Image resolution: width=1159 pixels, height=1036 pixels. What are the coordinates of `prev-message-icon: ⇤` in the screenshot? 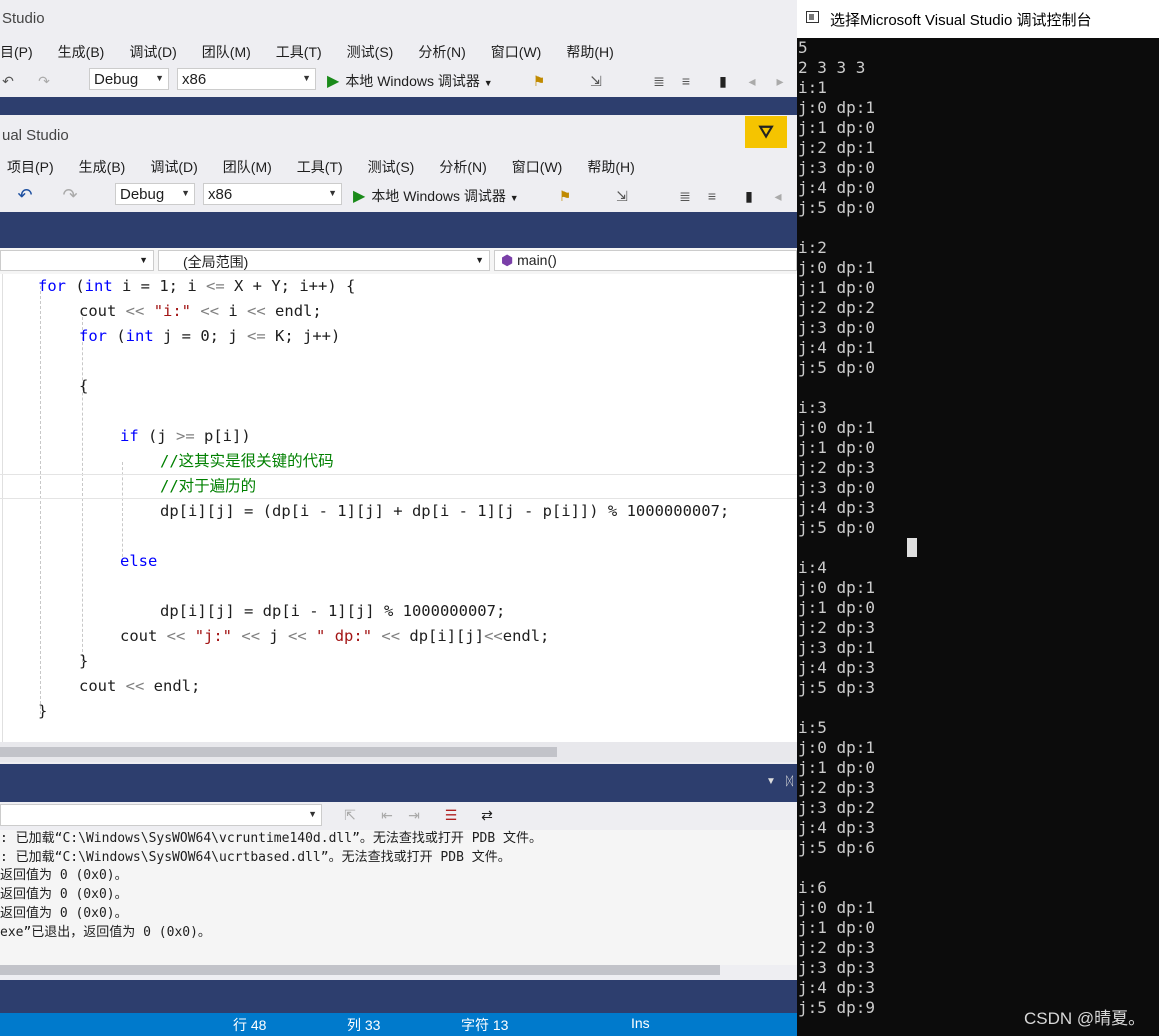 It's located at (387, 815).